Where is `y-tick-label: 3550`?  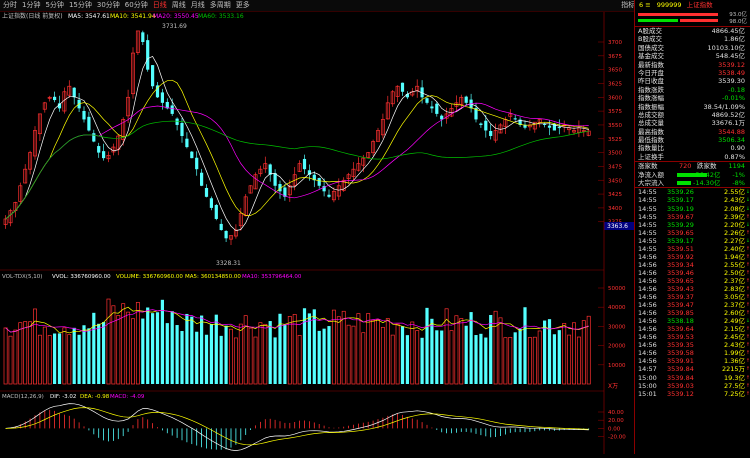
y-tick-label: 3550 is located at coordinates (615, 126).